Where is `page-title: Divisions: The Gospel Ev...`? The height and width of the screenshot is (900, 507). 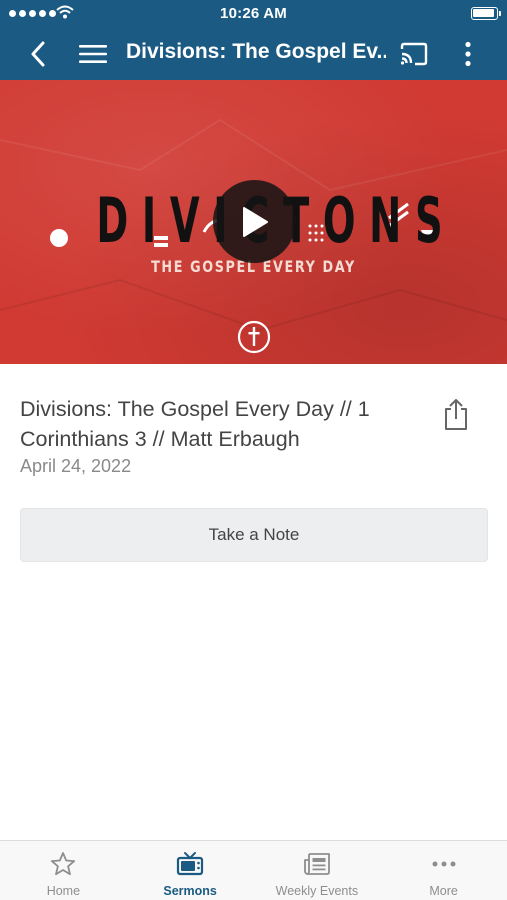
page-title: Divisions: The Gospel Ev... is located at coordinates (256, 51).